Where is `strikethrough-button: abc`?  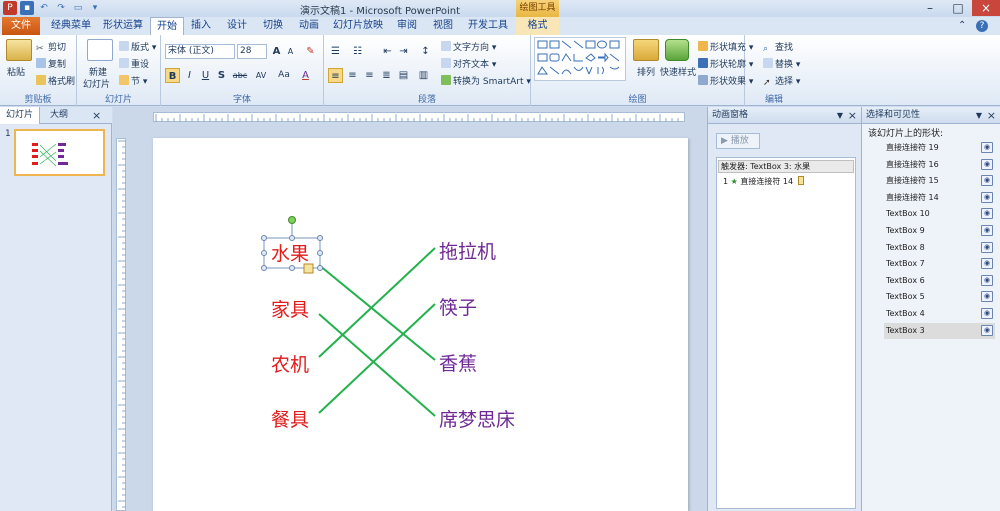 strikethrough-button: abc is located at coordinates (240, 75).